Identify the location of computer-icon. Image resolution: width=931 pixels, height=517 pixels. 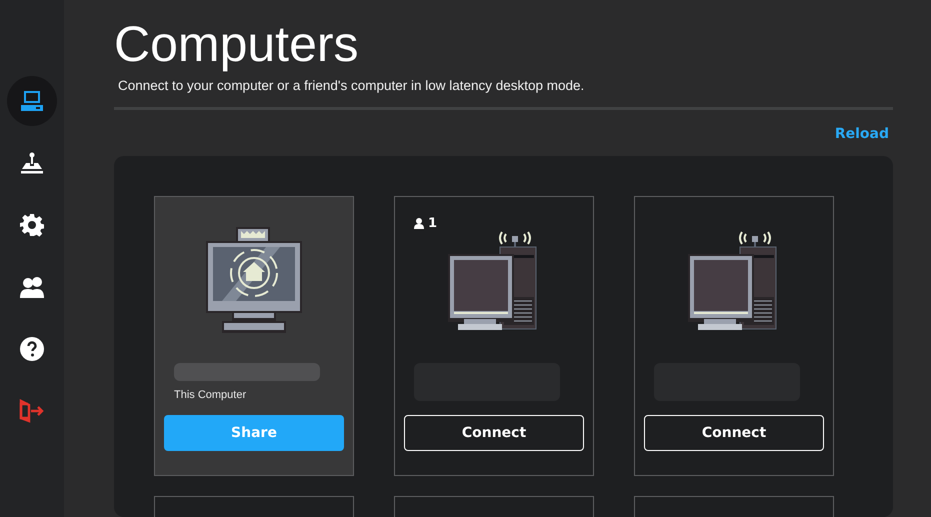
(32, 101).